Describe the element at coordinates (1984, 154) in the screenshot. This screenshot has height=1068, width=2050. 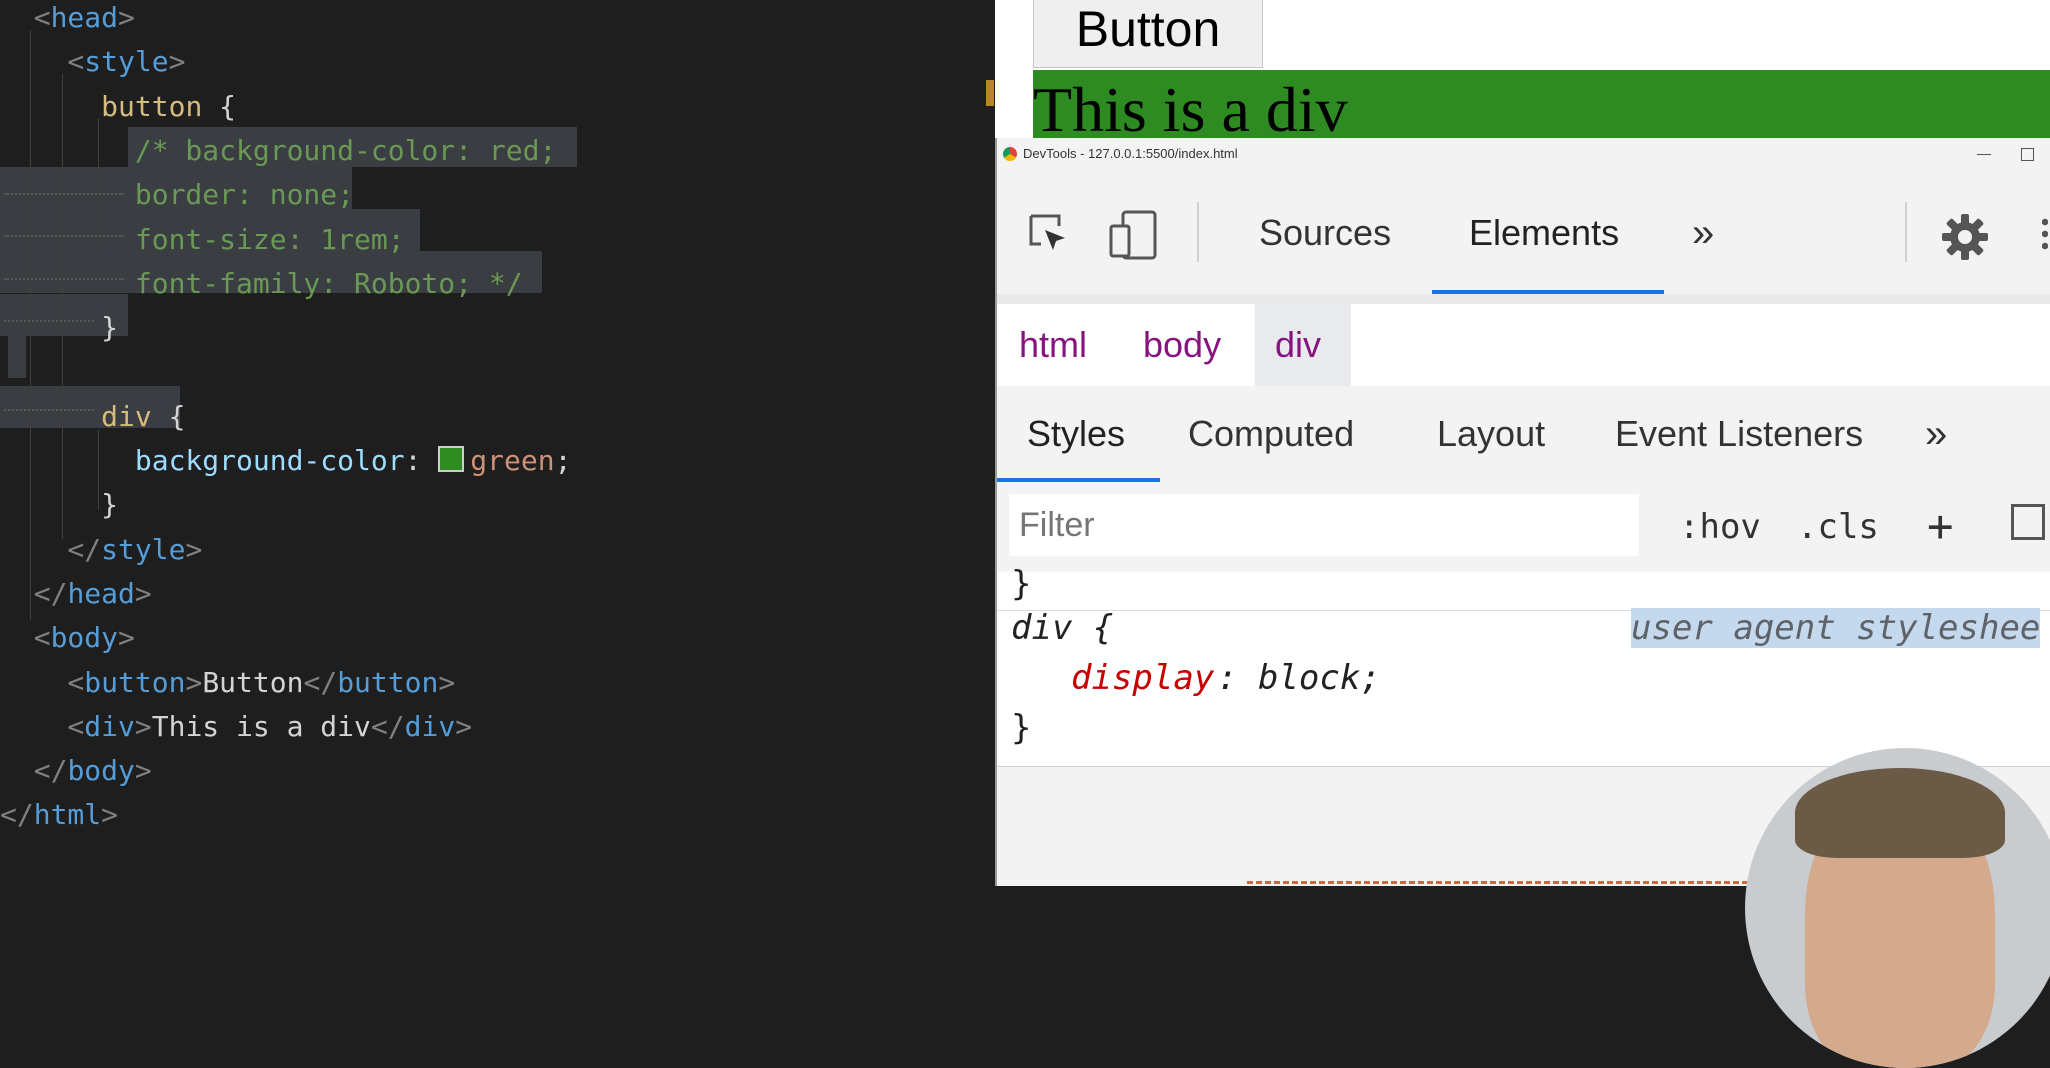
I see `minimize-icon` at that location.